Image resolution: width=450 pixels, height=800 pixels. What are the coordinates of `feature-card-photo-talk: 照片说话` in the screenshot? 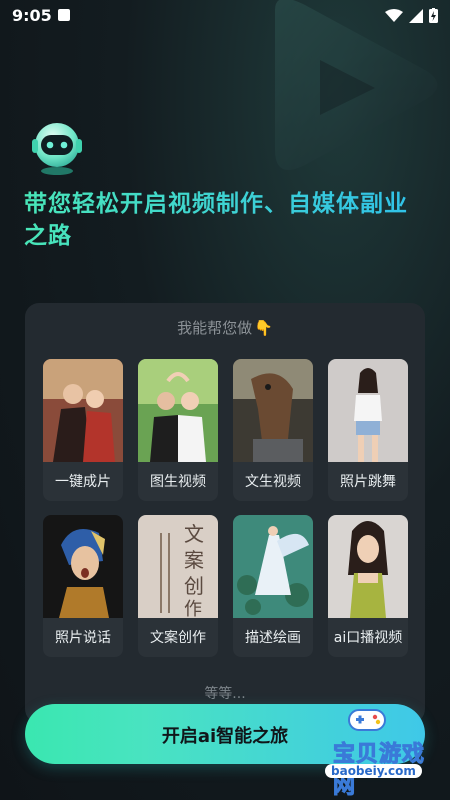 It's located at (83, 586).